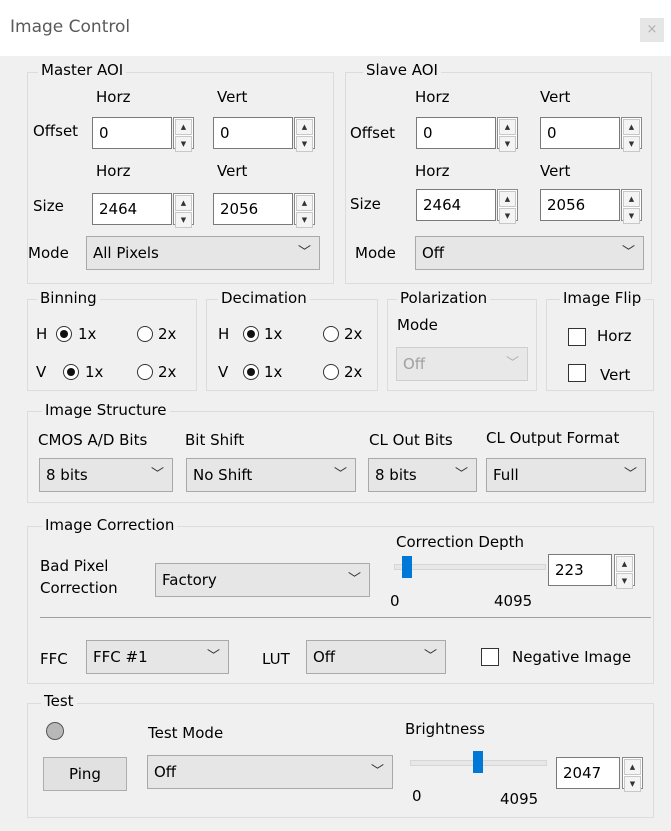 The image size is (671, 831). I want to click on correction-depth-spin-icon: ▲ ▼, so click(624, 571).